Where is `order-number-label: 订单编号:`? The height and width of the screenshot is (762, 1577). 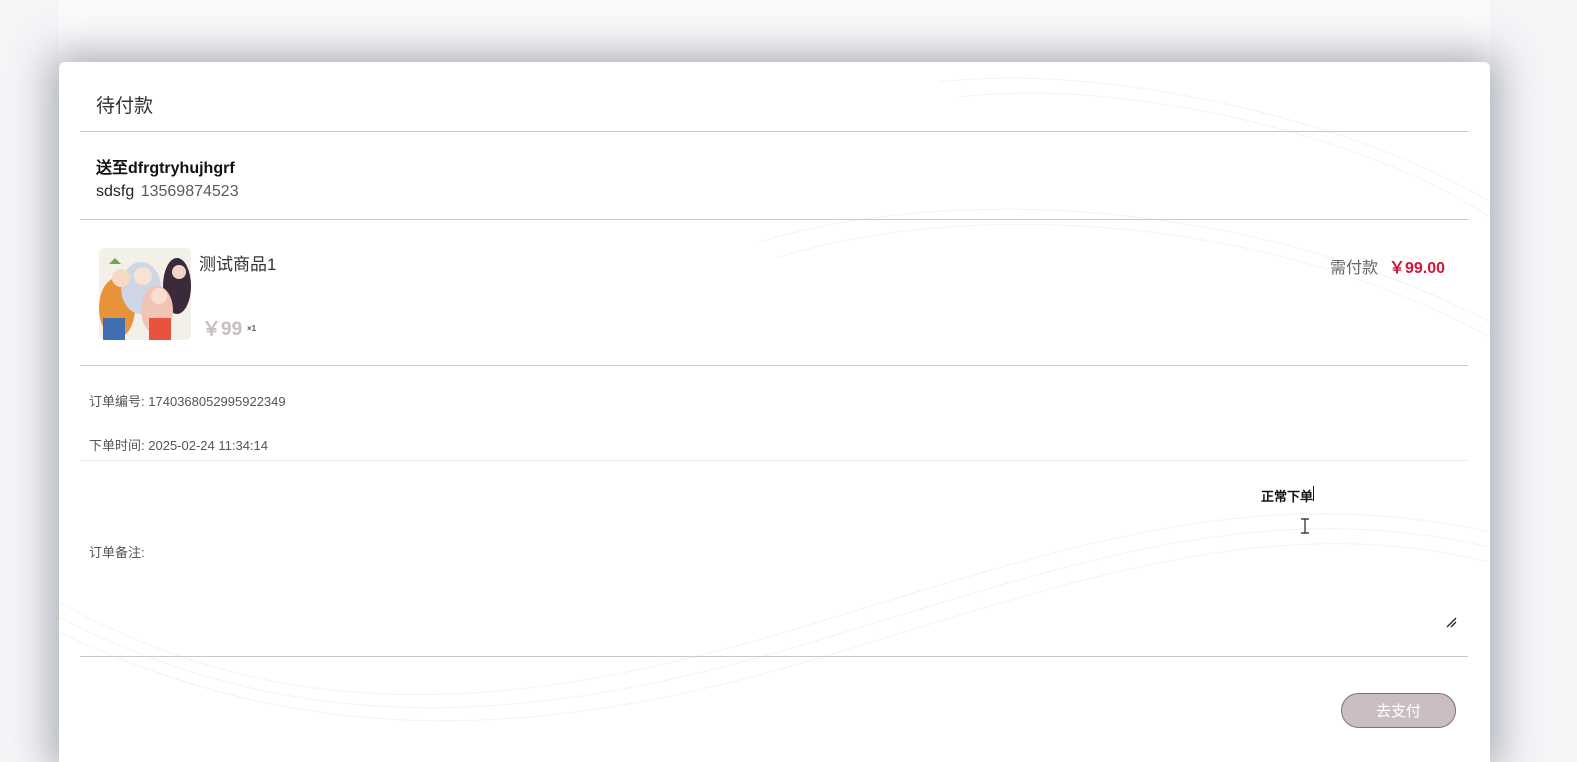
order-number-label: 订单编号: is located at coordinates (117, 401).